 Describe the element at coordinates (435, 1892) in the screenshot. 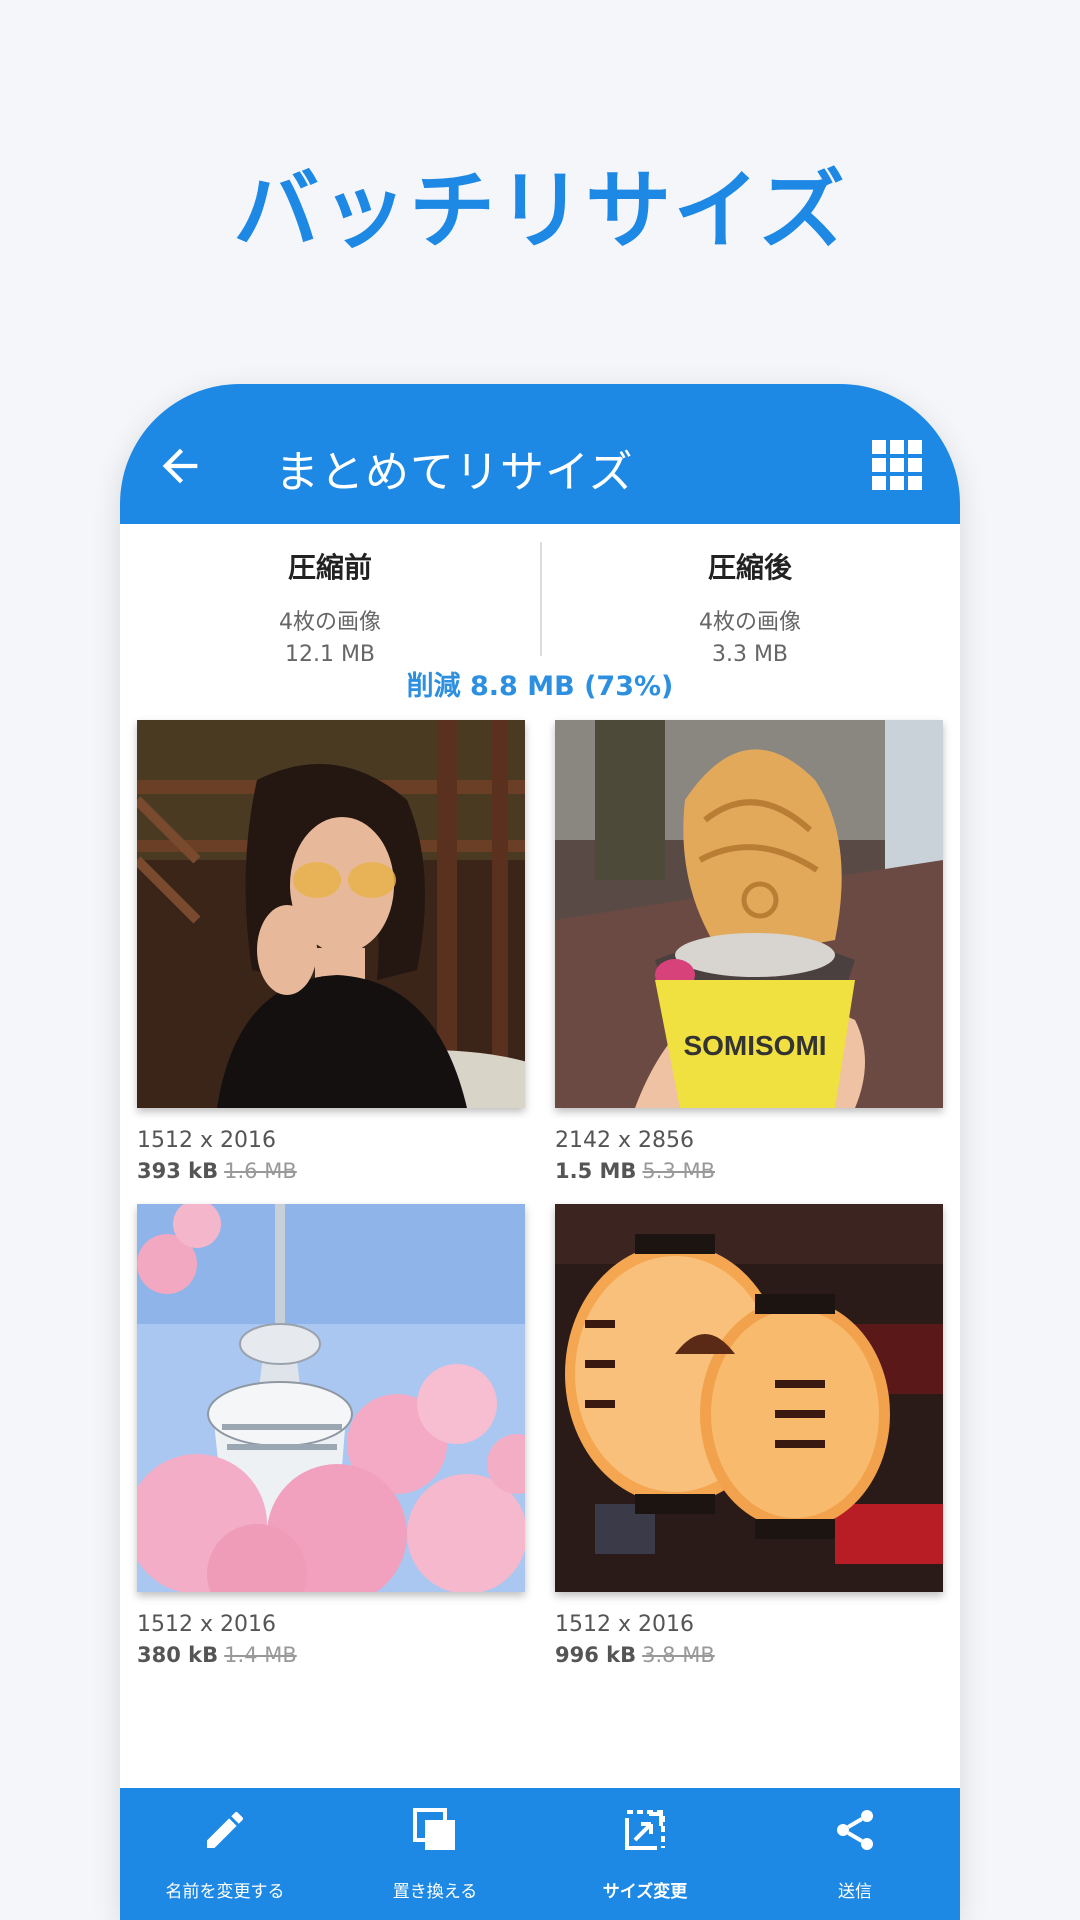

I see `replace-label: 置き換える` at that location.